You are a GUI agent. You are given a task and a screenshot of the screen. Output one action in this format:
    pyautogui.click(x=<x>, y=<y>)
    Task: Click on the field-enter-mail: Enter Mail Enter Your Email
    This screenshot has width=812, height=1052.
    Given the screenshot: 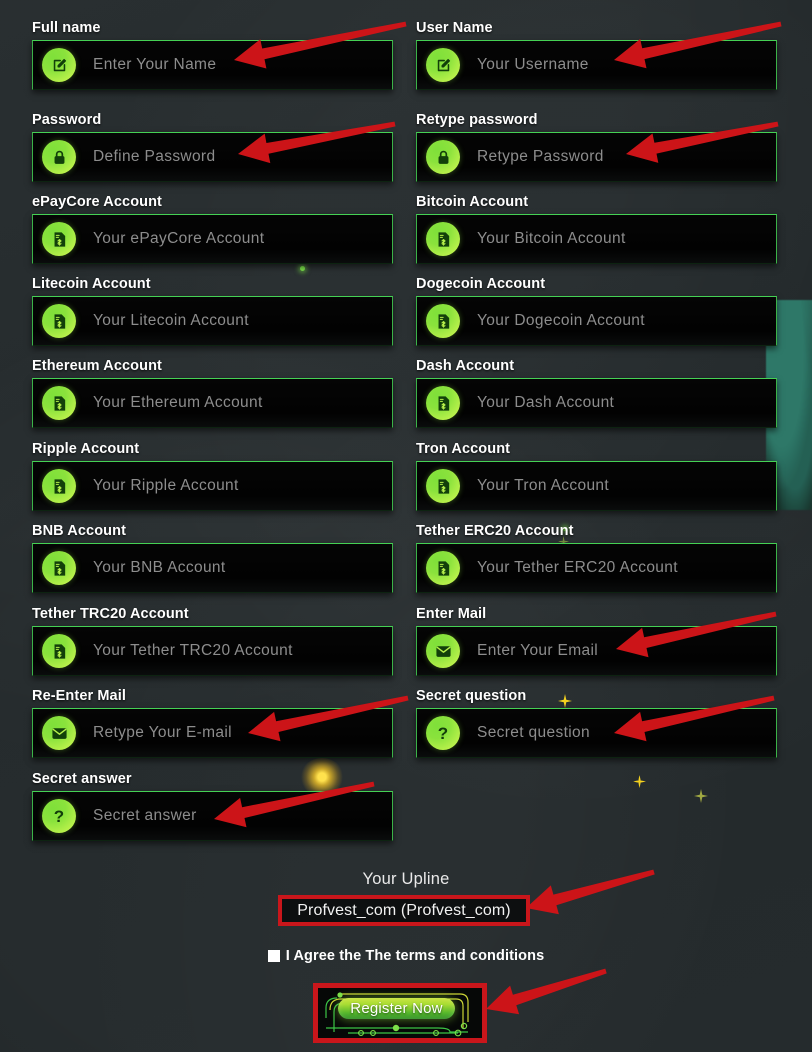 What is the action you would take?
    pyautogui.click(x=596, y=641)
    